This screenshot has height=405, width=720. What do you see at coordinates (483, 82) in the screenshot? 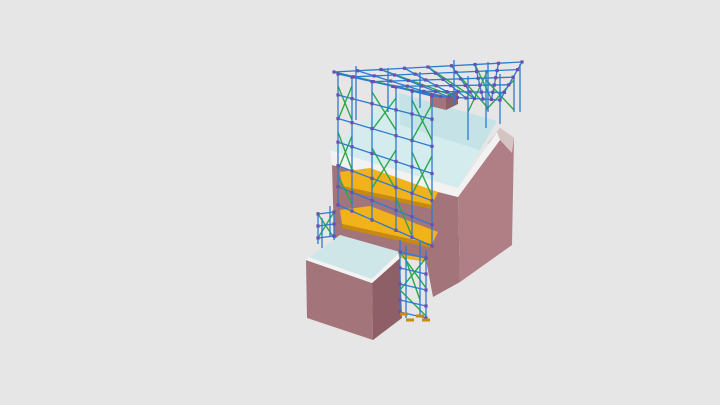
I see `scaffold-brace` at bounding box center [483, 82].